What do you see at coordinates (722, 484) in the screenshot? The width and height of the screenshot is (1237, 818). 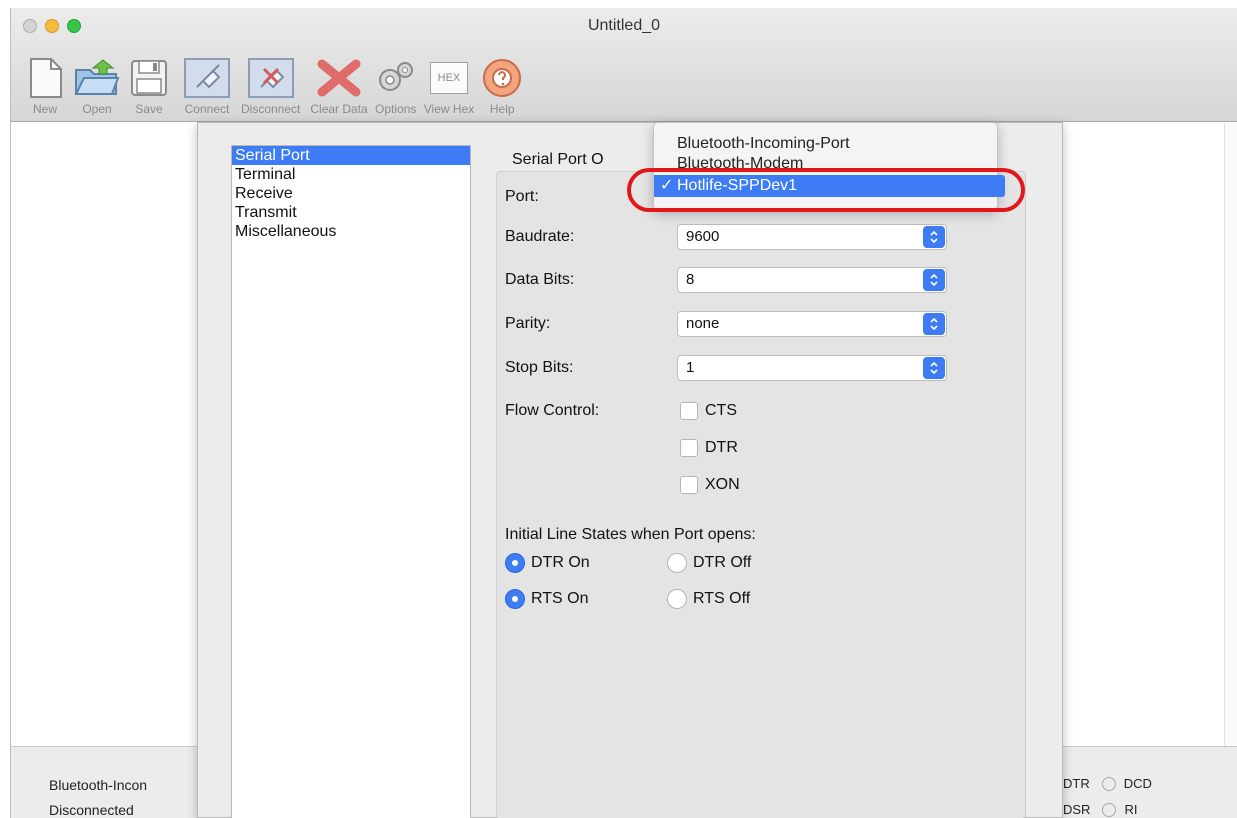 I see `xon-label: XON` at bounding box center [722, 484].